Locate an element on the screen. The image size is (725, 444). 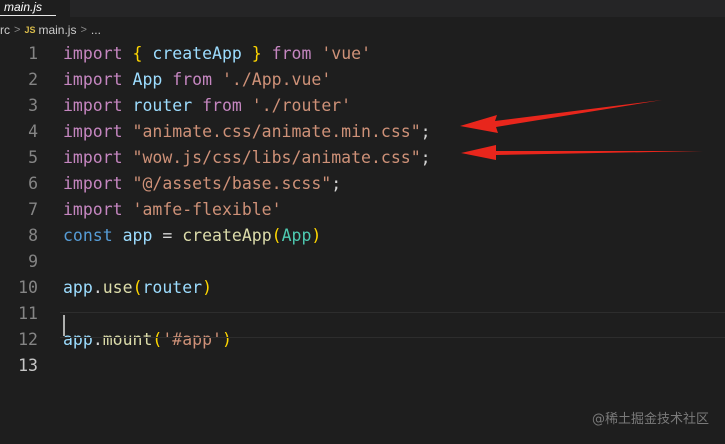
code-token: const is located at coordinates (88, 235).